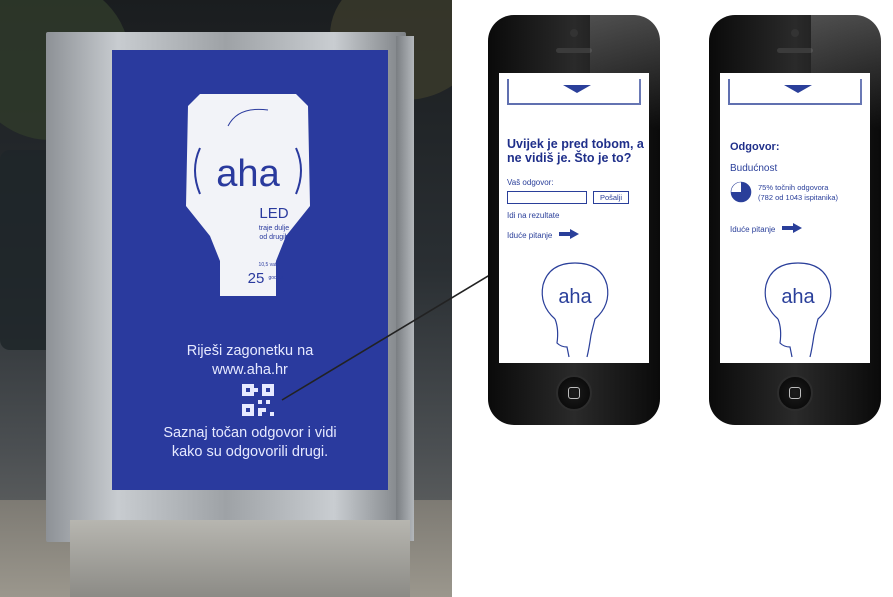  I want to click on poster-lifetime-value: 25, so click(256, 278).